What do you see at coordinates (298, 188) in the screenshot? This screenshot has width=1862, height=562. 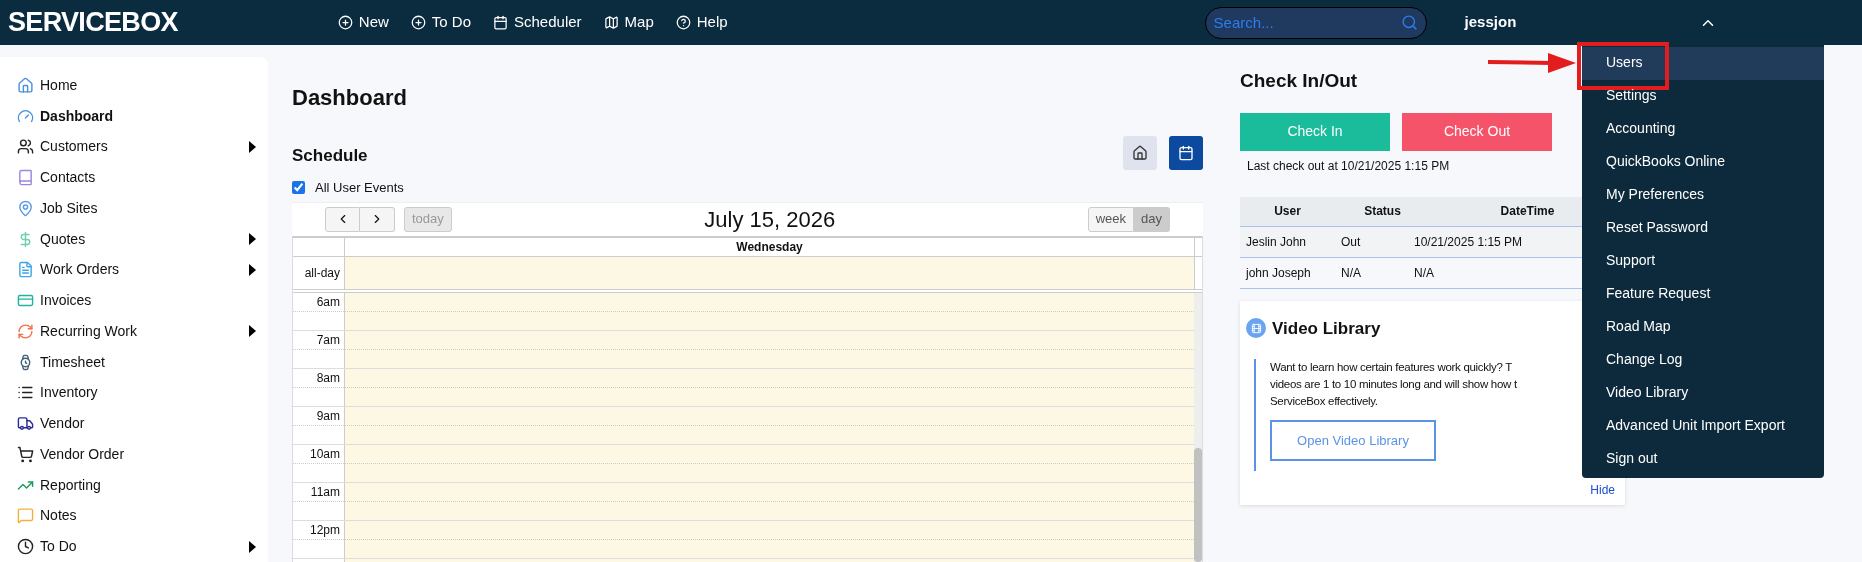 I see `checkbox` at bounding box center [298, 188].